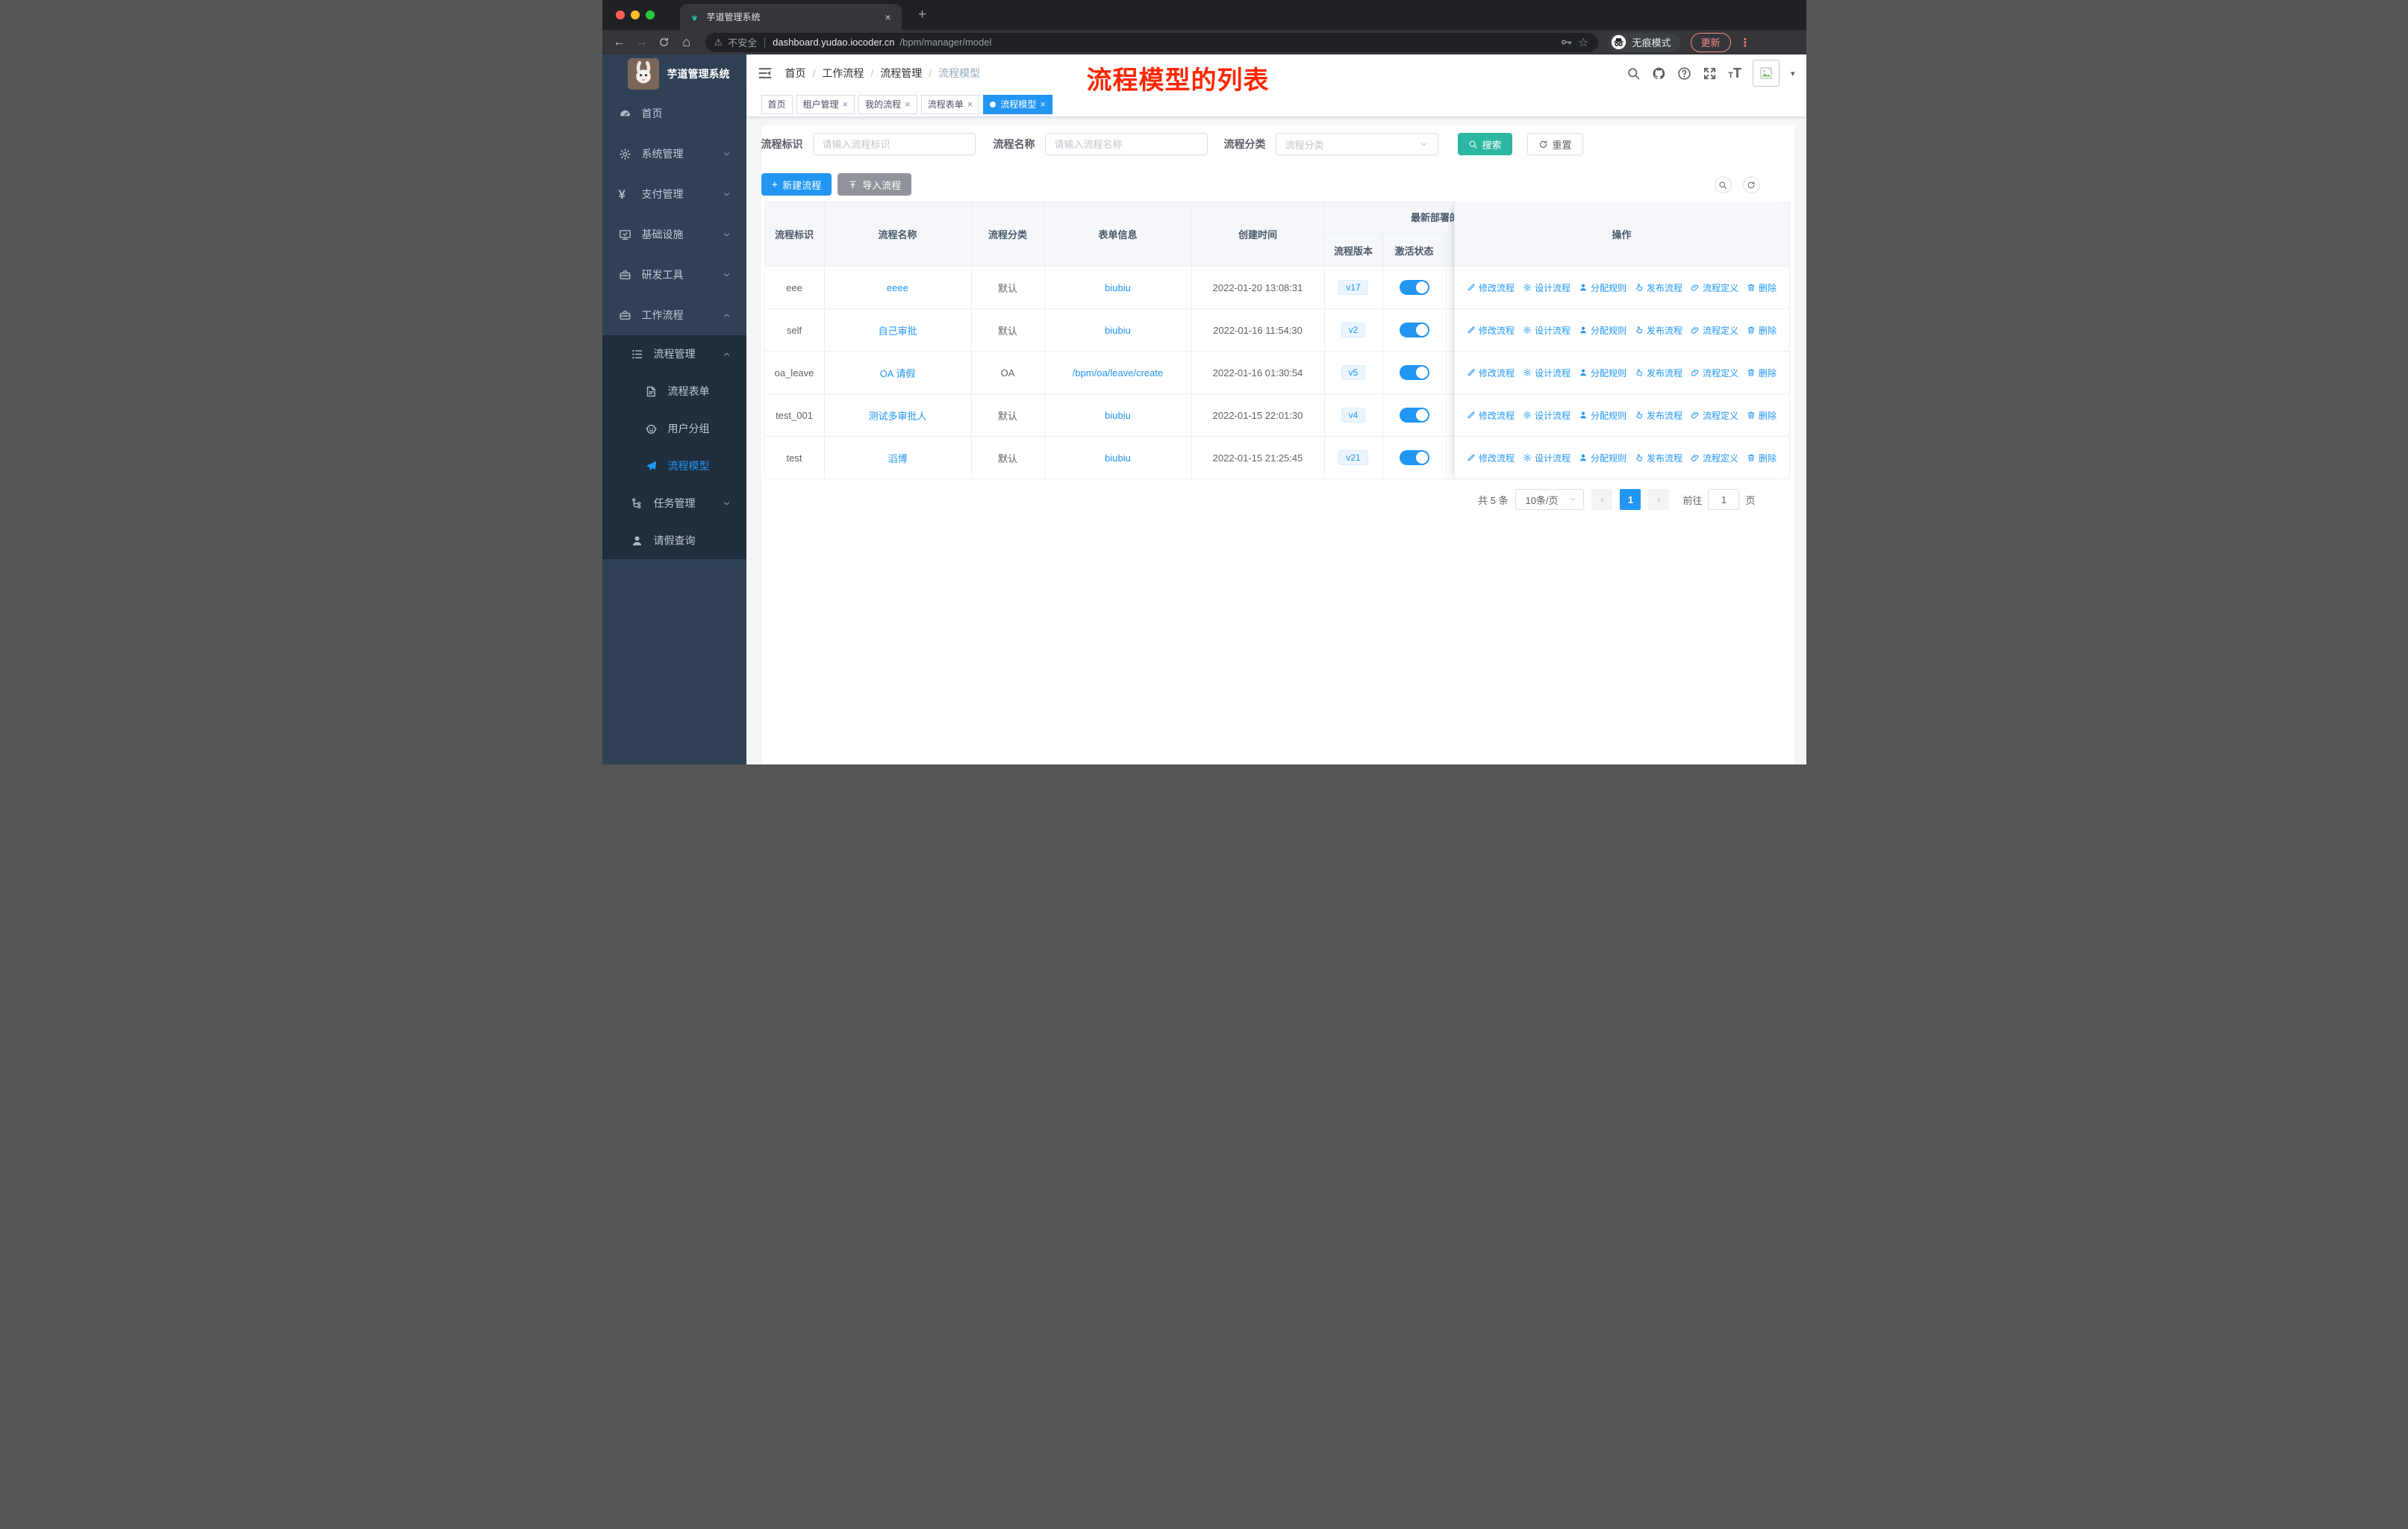  I want to click on forward-button, so click(642, 43).